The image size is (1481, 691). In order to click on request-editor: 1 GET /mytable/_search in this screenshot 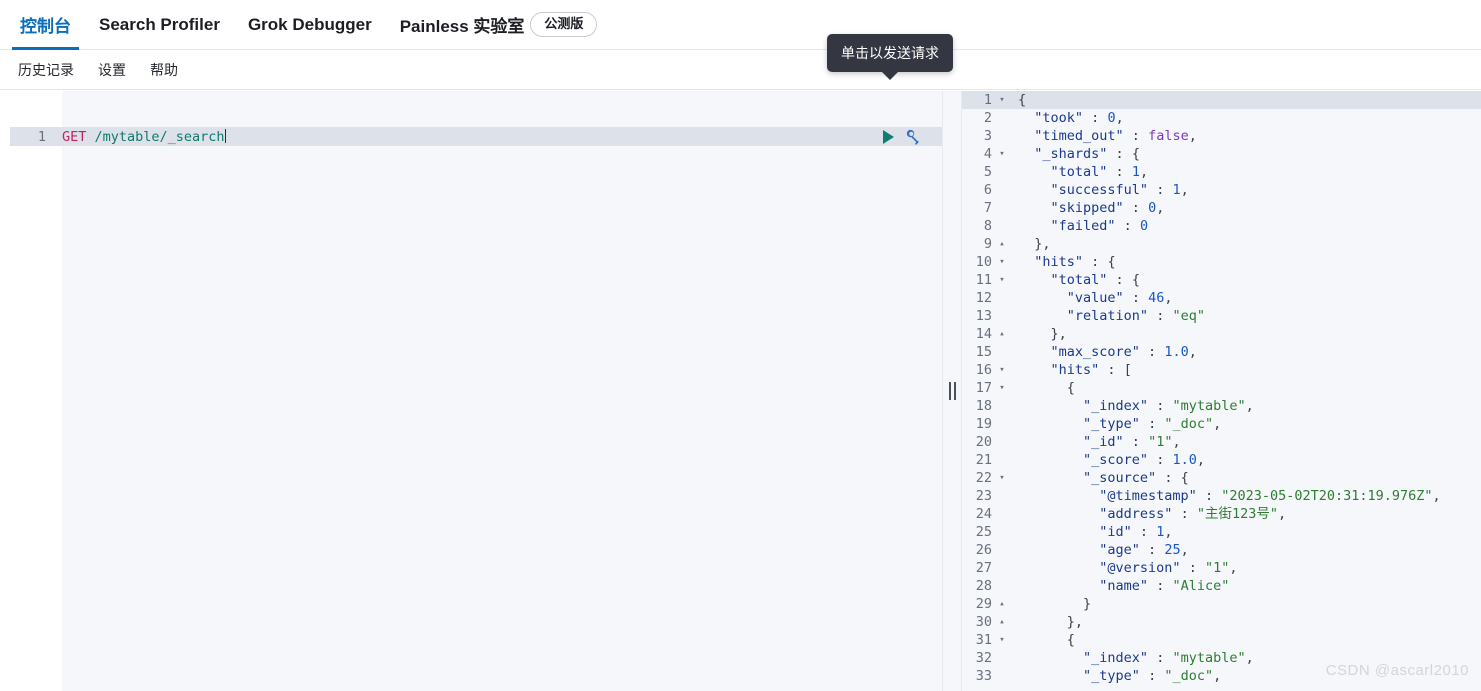, I will do `click(476, 136)`.